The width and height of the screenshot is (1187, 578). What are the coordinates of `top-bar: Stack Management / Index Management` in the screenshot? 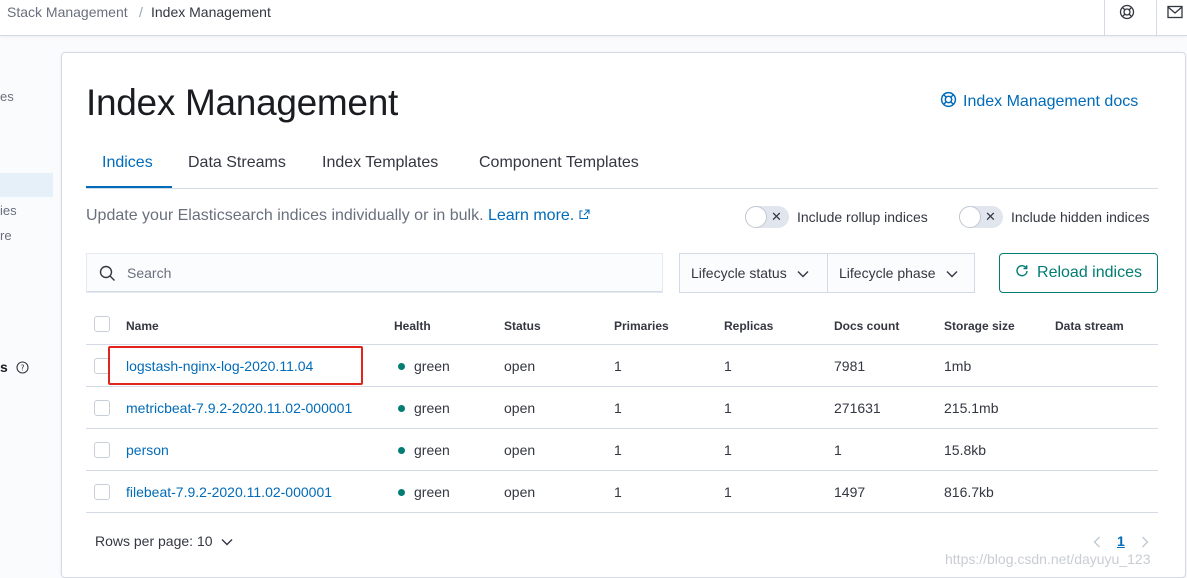 It's located at (593, 18).